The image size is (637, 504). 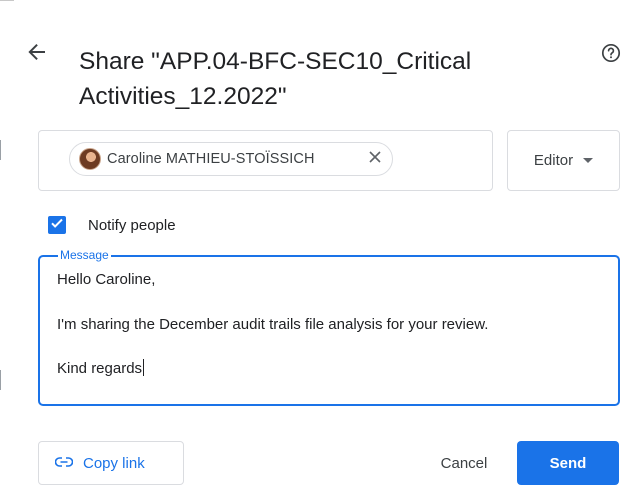 I want to click on help-button, so click(x=611, y=55).